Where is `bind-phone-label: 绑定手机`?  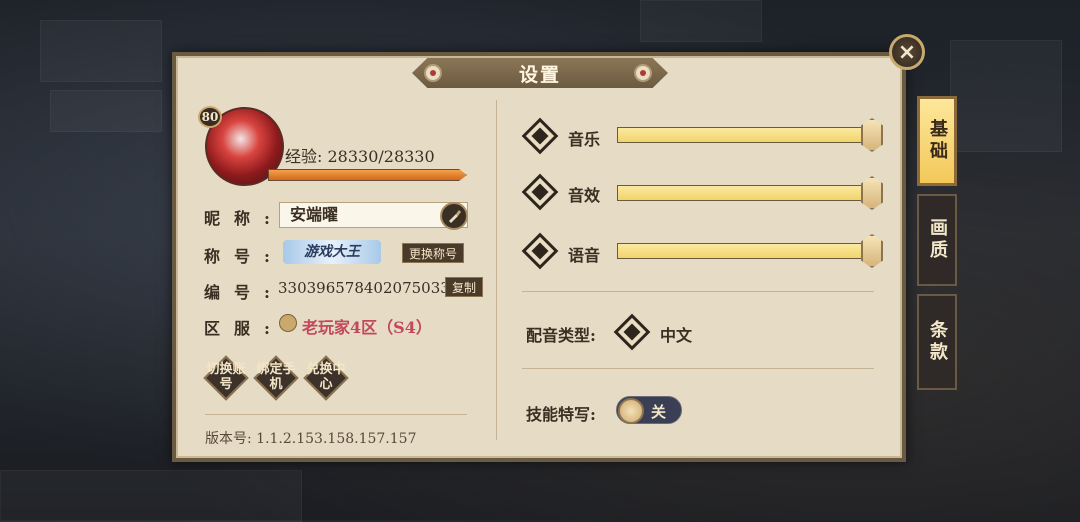
bind-phone-label: 绑定手机 is located at coordinates (276, 377).